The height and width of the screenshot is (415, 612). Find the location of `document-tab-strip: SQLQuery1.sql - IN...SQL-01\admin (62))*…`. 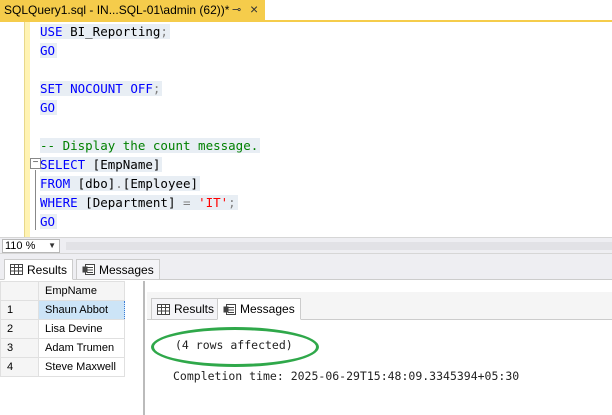

document-tab-strip: SQLQuery1.sql - IN...SQL-01\admin (62))*… is located at coordinates (306, 11).